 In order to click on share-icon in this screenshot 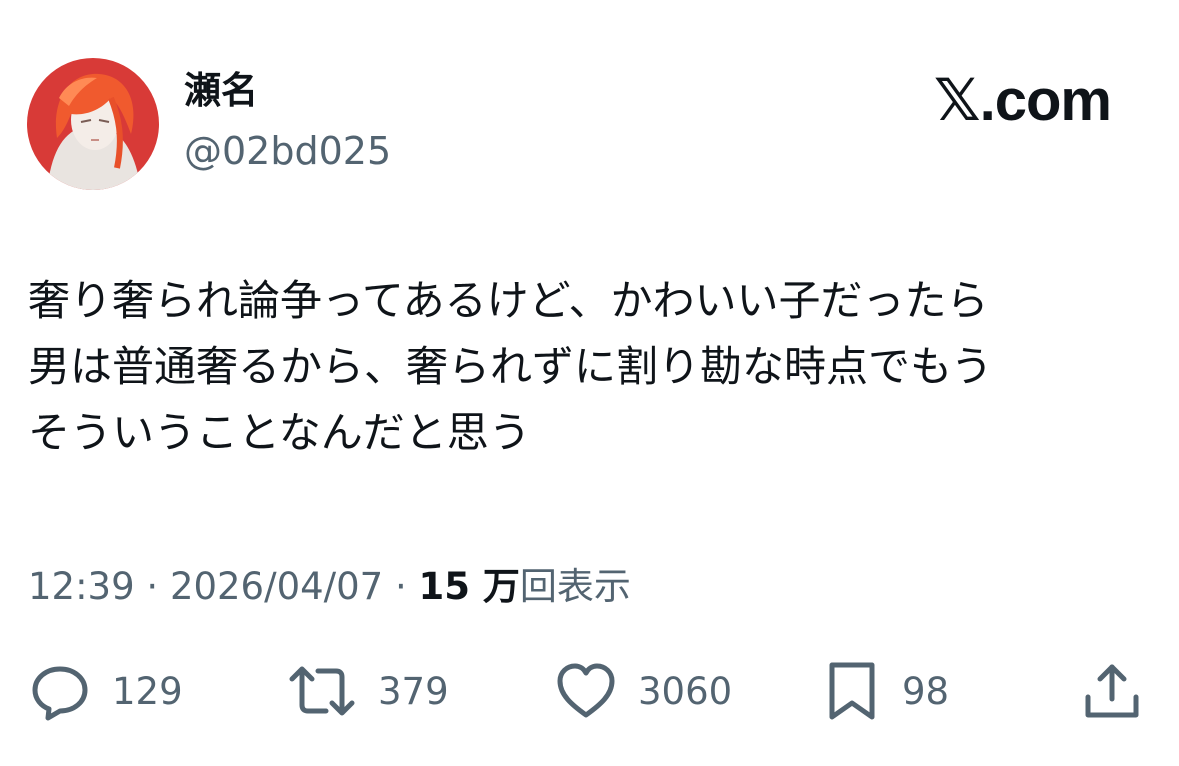, I will do `click(1112, 691)`.